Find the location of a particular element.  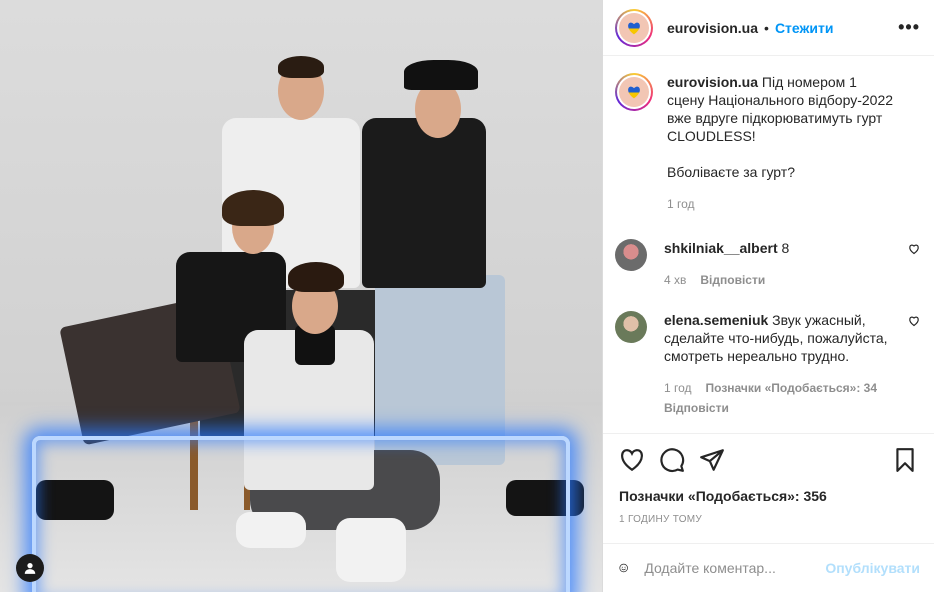

comment-likes: Позначки «Подобається»: 34 is located at coordinates (791, 388).